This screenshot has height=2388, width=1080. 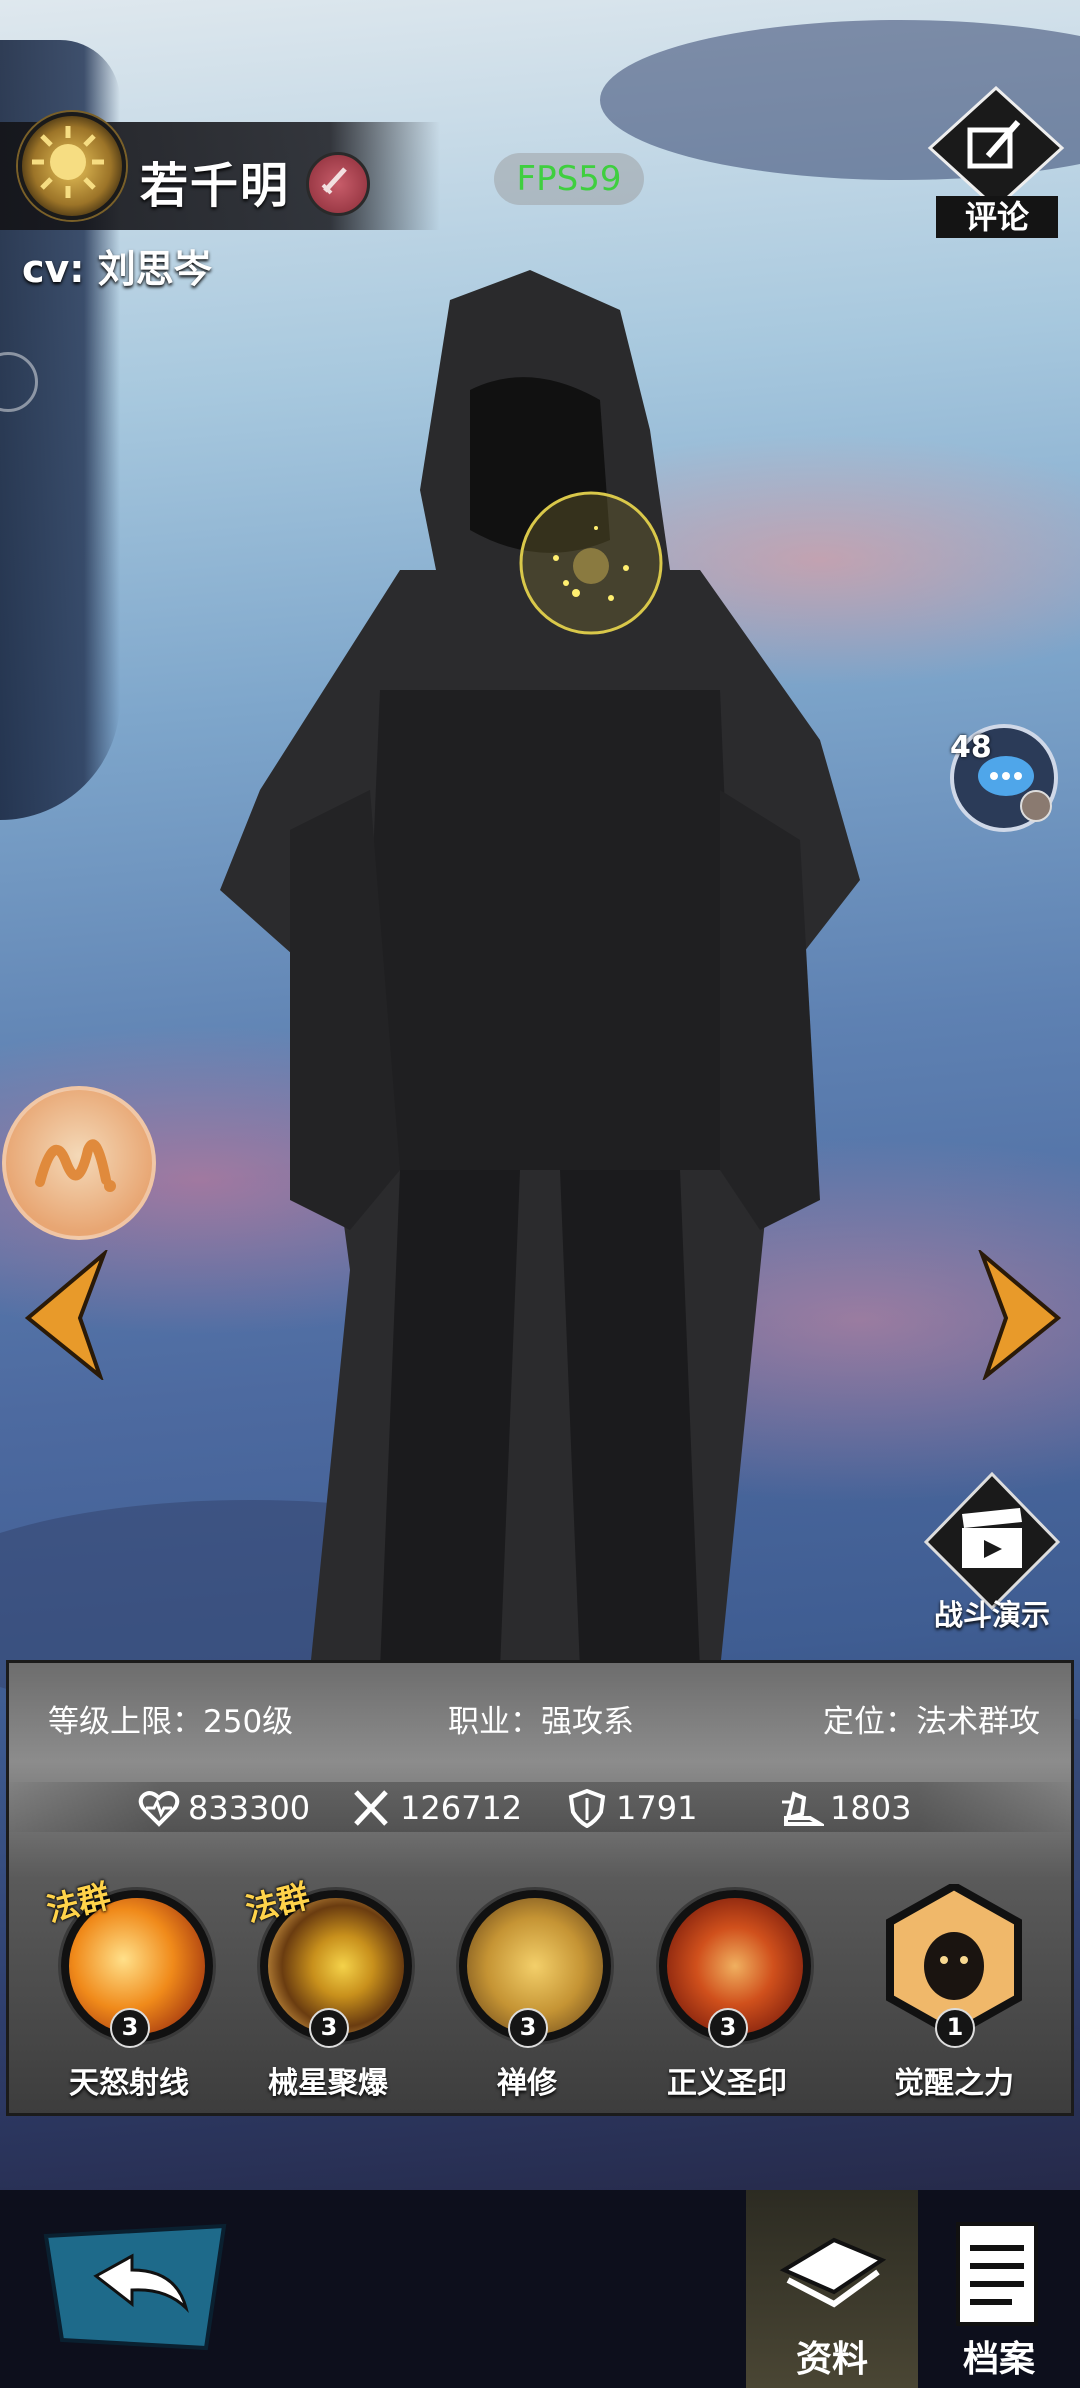 I want to click on music-floating-button, so click(x=79, y=1163).